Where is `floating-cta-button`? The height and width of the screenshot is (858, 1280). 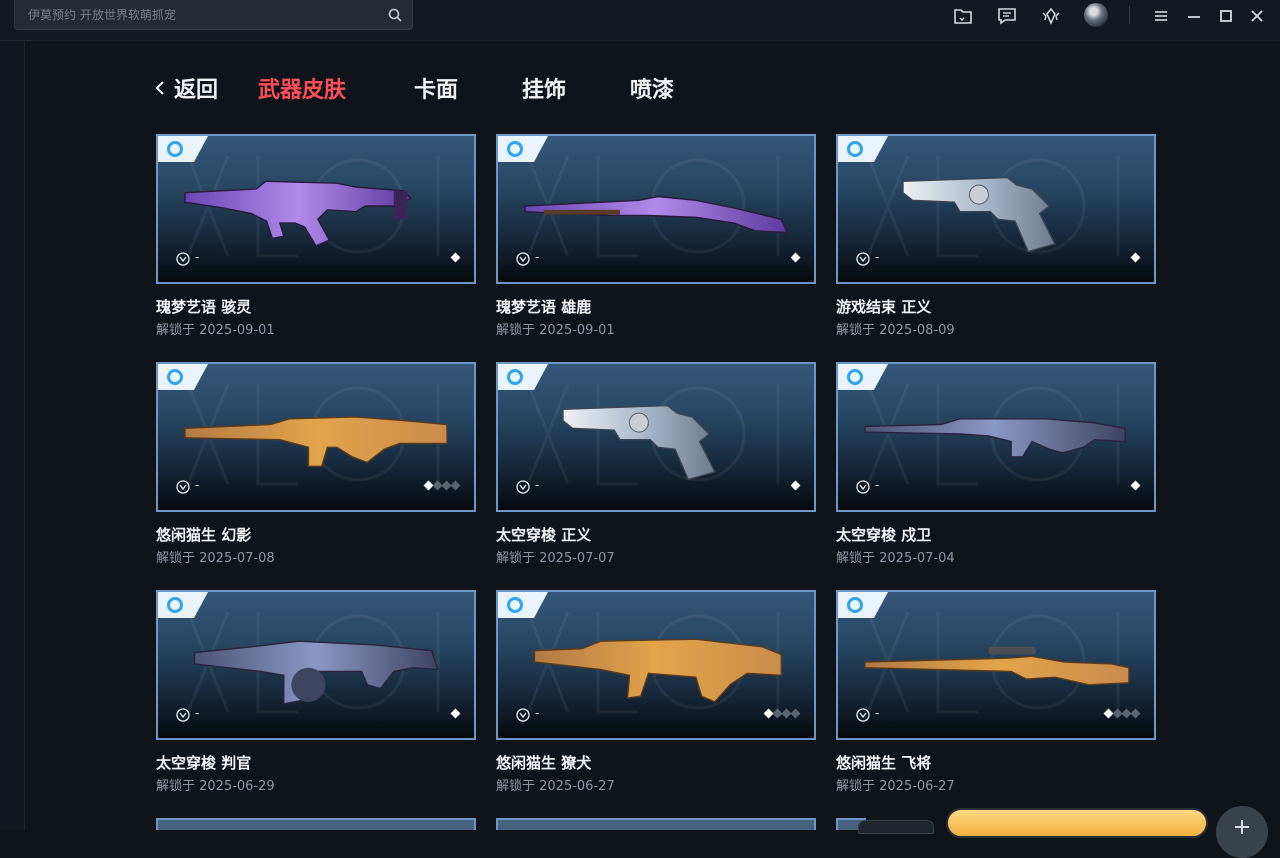 floating-cta-button is located at coordinates (1077, 823).